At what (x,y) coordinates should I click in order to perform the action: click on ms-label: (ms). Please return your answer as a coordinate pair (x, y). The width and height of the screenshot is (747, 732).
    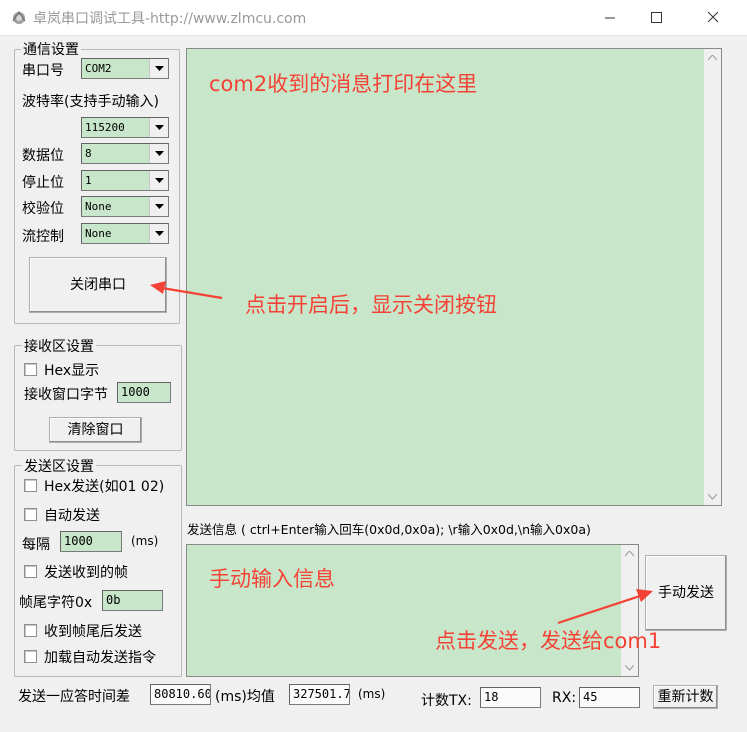
    Looking at the image, I should click on (372, 694).